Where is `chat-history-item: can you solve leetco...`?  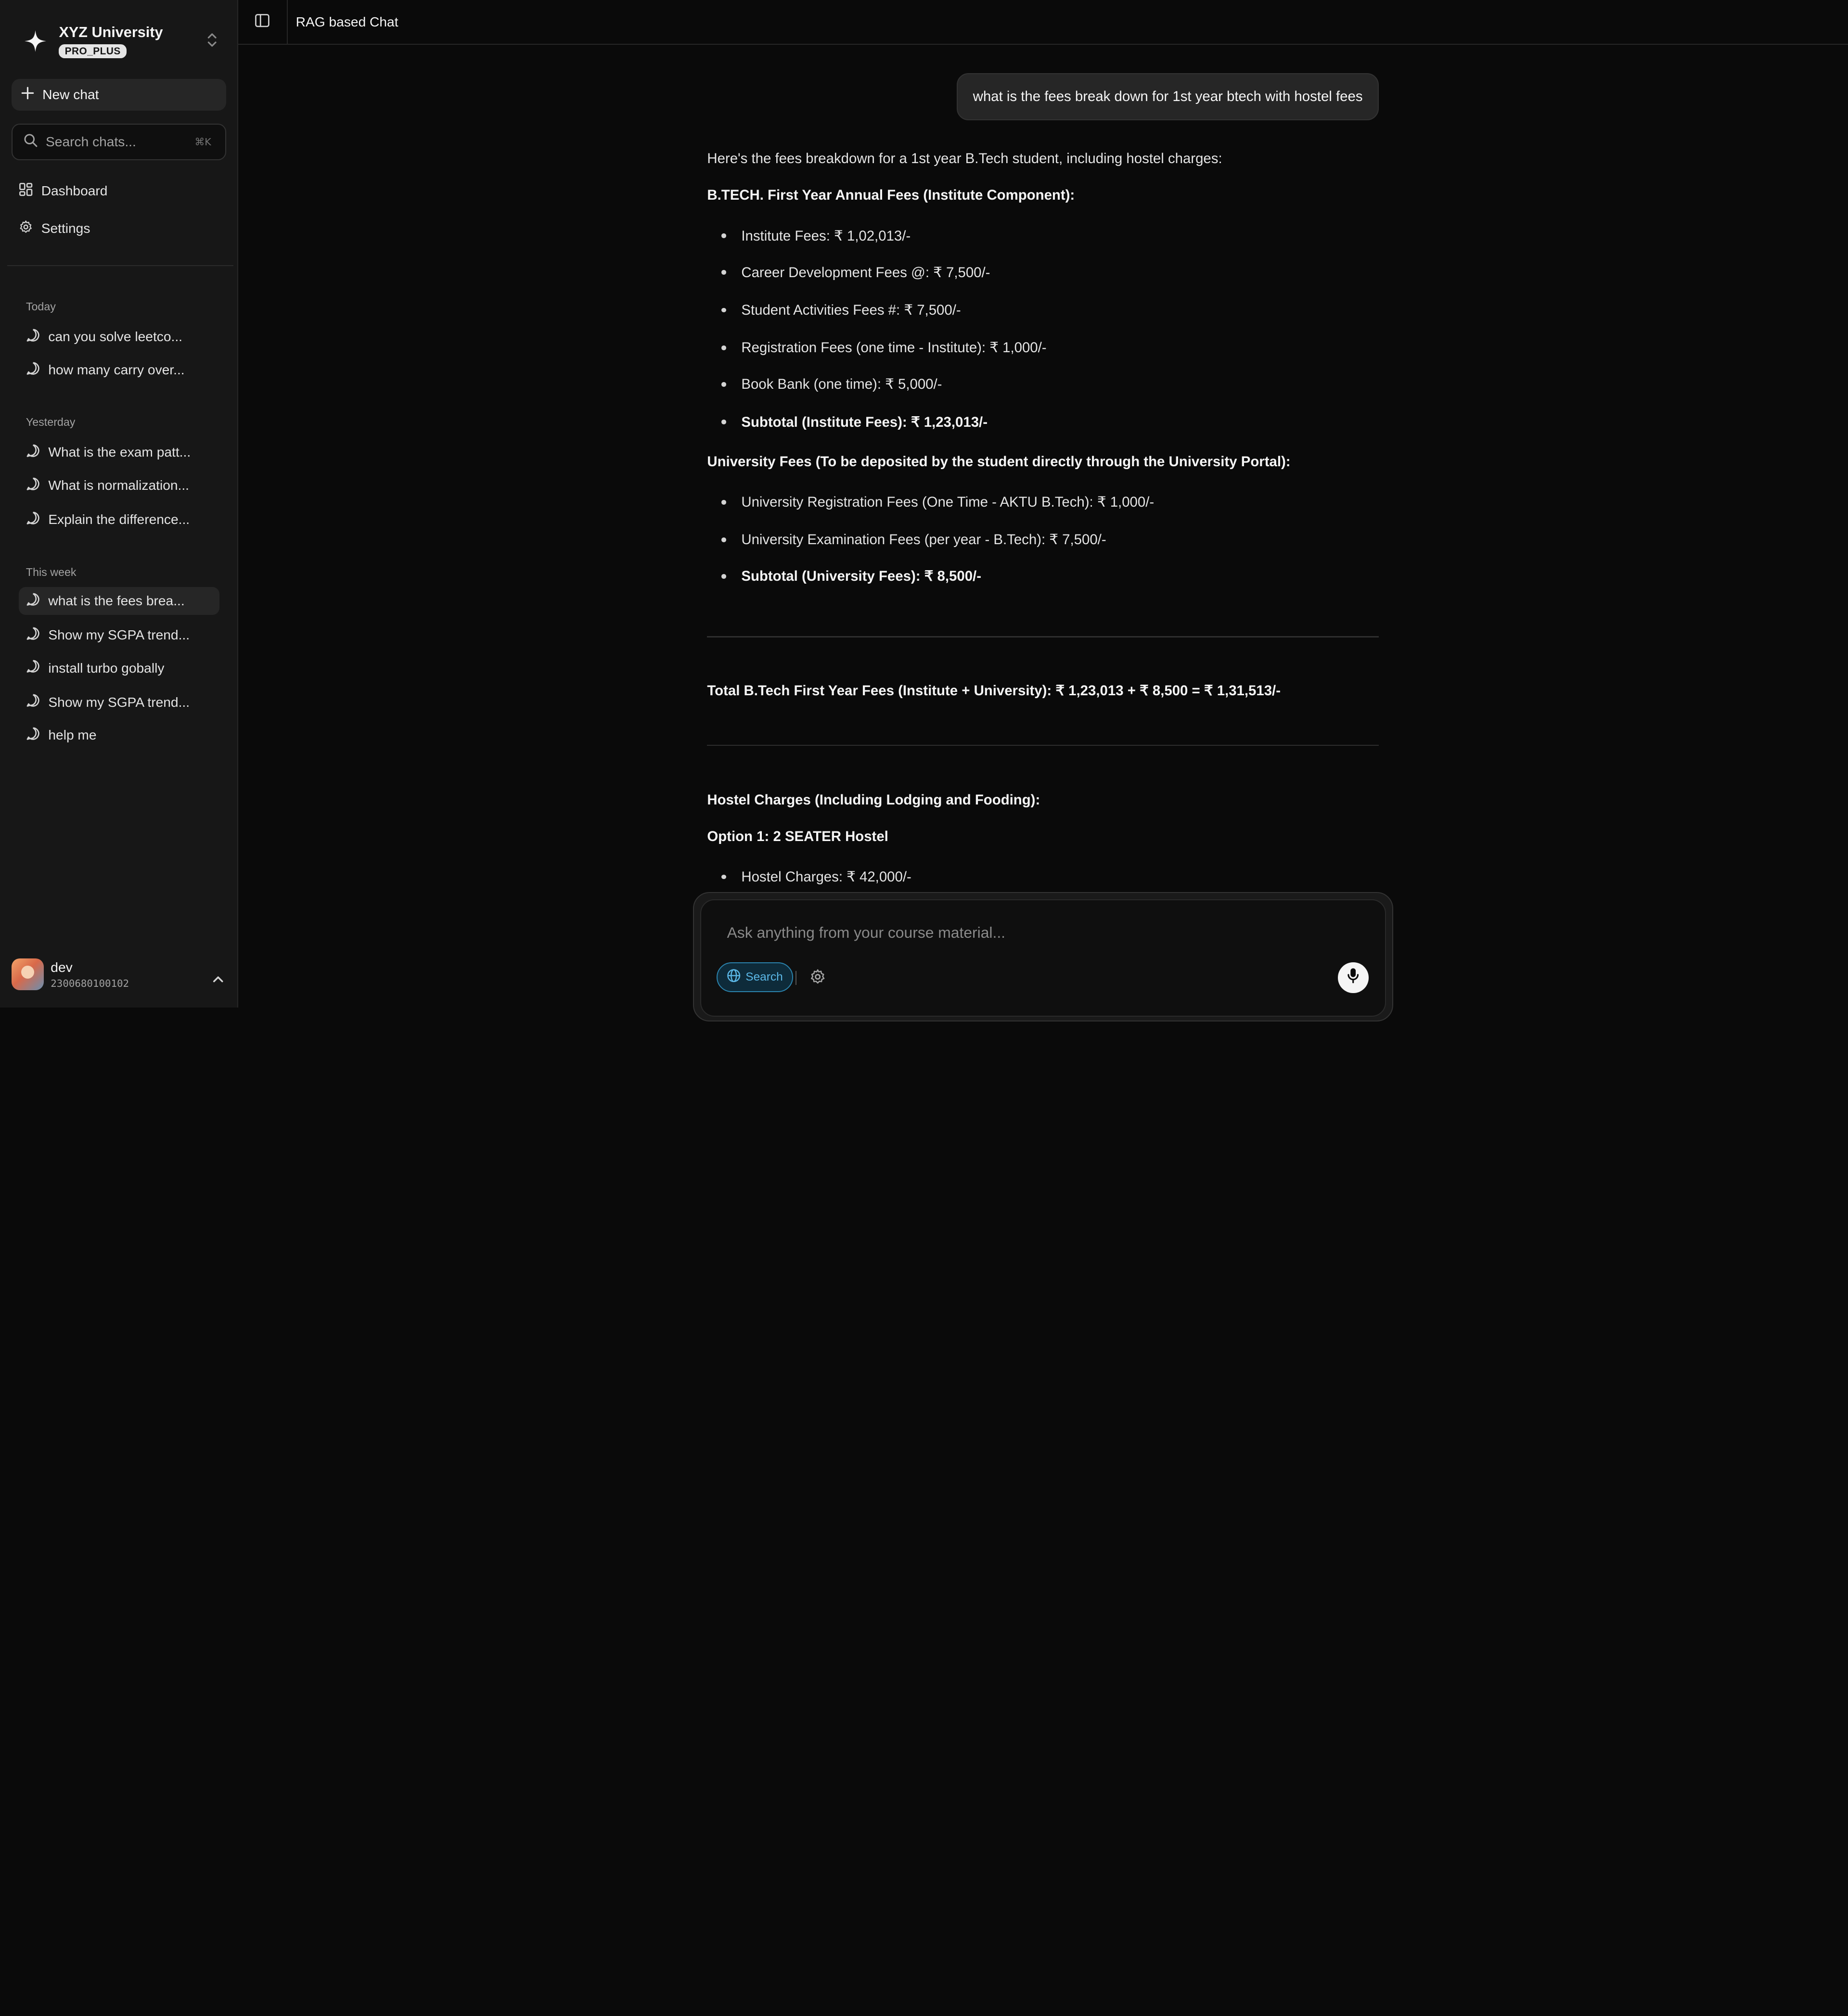
chat-history-item: can you solve leetco... is located at coordinates (119, 337).